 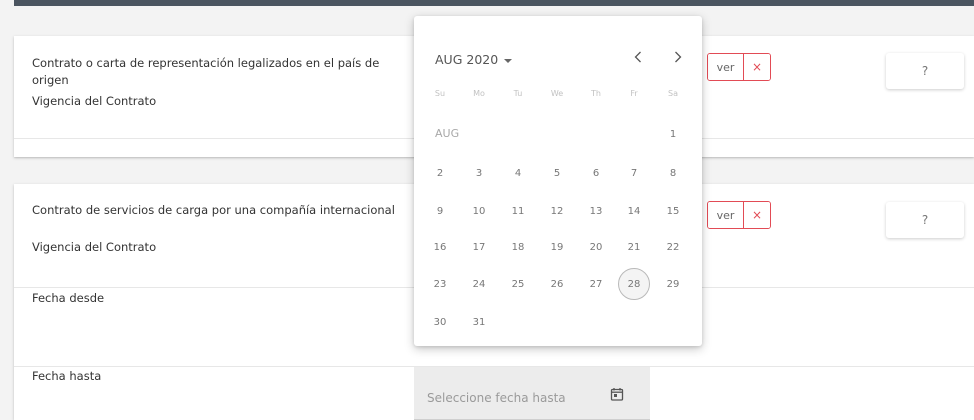 I want to click on calendar-day-selected: 28, so click(x=634, y=284).